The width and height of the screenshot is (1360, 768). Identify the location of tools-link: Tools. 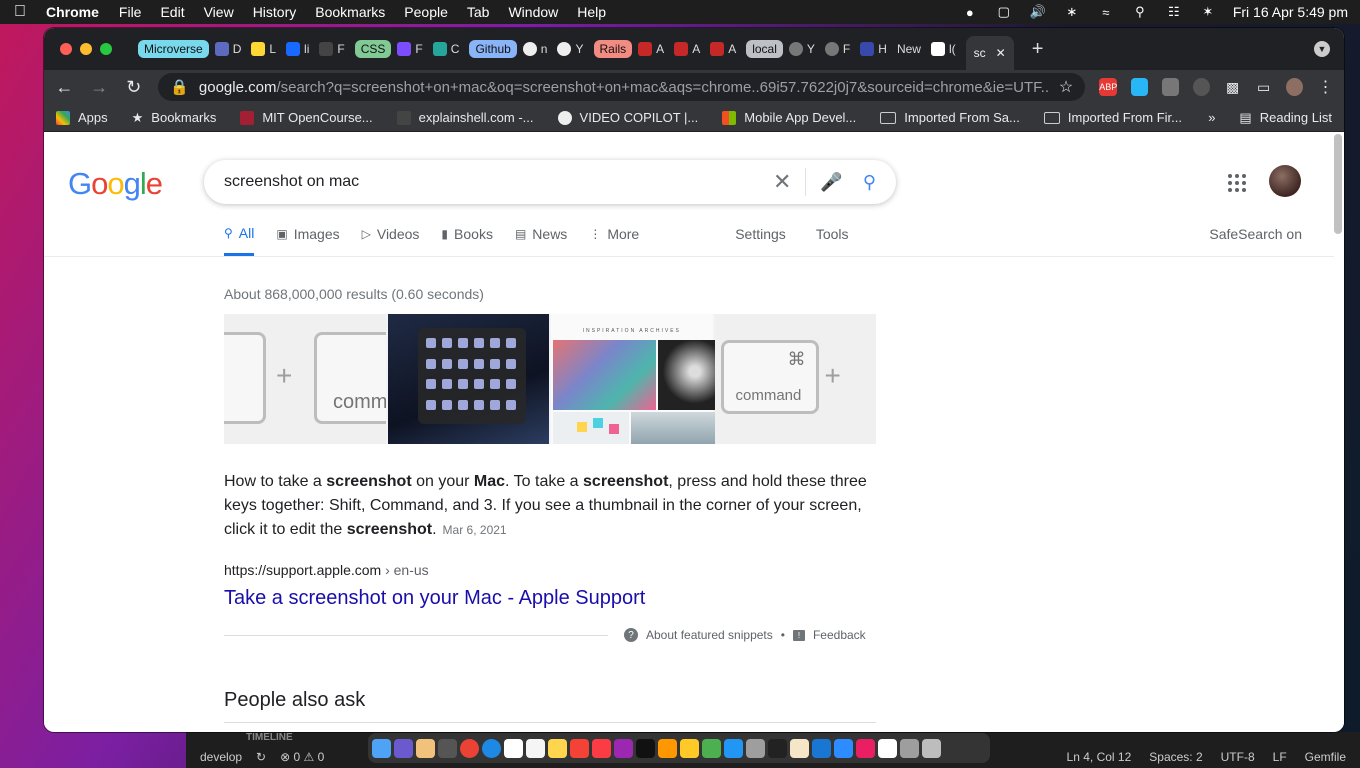
(832, 239).